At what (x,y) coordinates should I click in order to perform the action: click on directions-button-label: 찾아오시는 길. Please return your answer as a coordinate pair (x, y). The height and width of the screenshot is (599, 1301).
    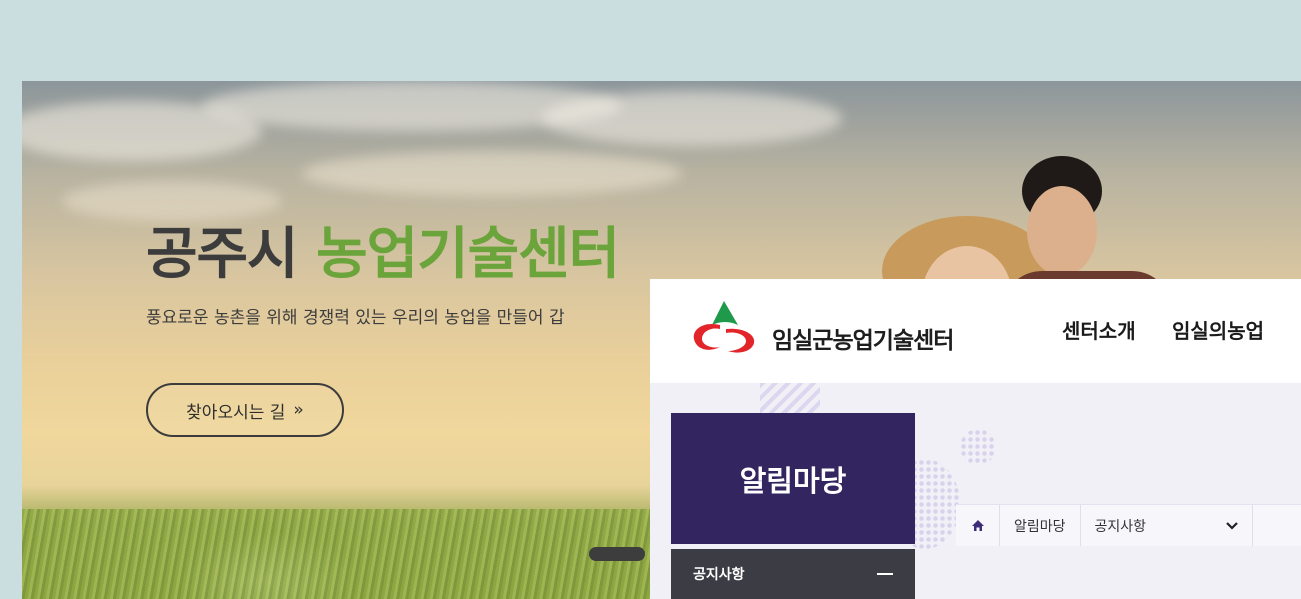
    Looking at the image, I should click on (236, 412).